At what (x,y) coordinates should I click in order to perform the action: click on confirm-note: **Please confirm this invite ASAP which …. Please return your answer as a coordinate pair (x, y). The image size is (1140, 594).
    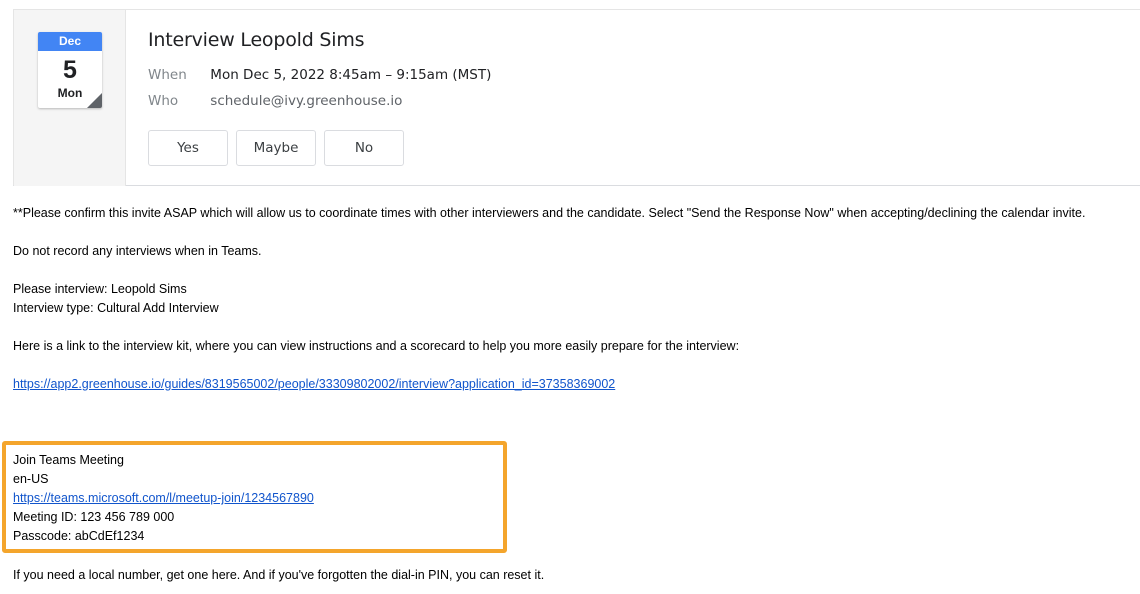
    Looking at the image, I should click on (549, 213).